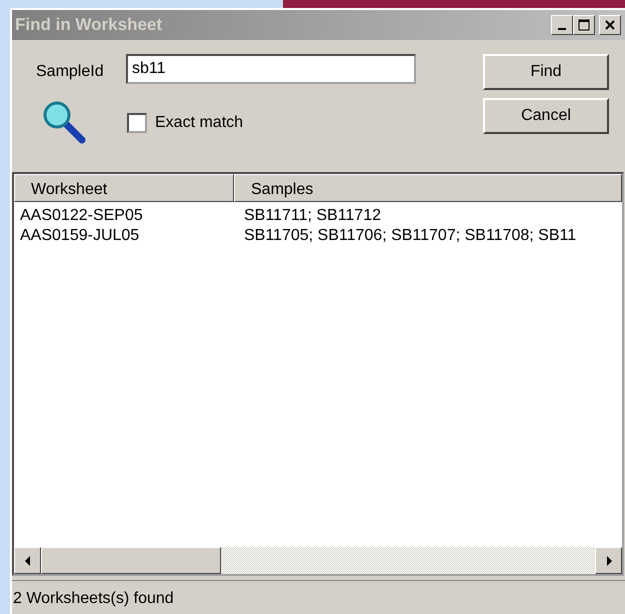  Describe the element at coordinates (199, 123) in the screenshot. I see `checkbox-label: Exact match` at that location.